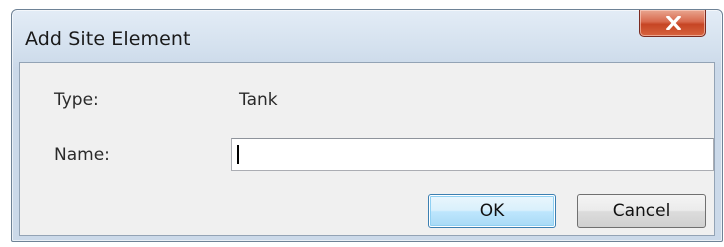 The width and height of the screenshot is (724, 247). Describe the element at coordinates (82, 155) in the screenshot. I see `name-label: Name:` at that location.